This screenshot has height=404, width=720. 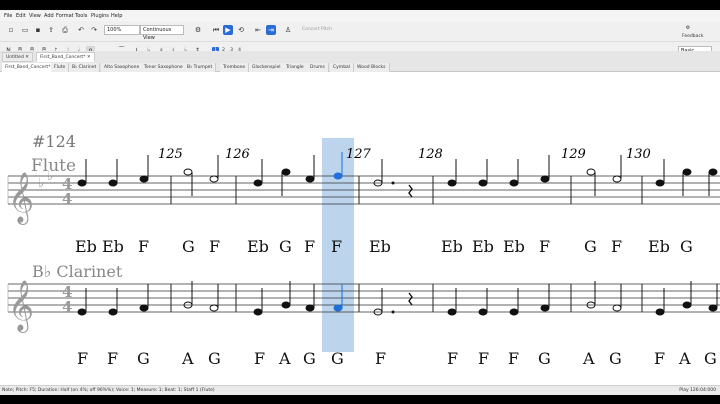 What do you see at coordinates (170, 154) in the screenshot?
I see `measure-number: 125` at bounding box center [170, 154].